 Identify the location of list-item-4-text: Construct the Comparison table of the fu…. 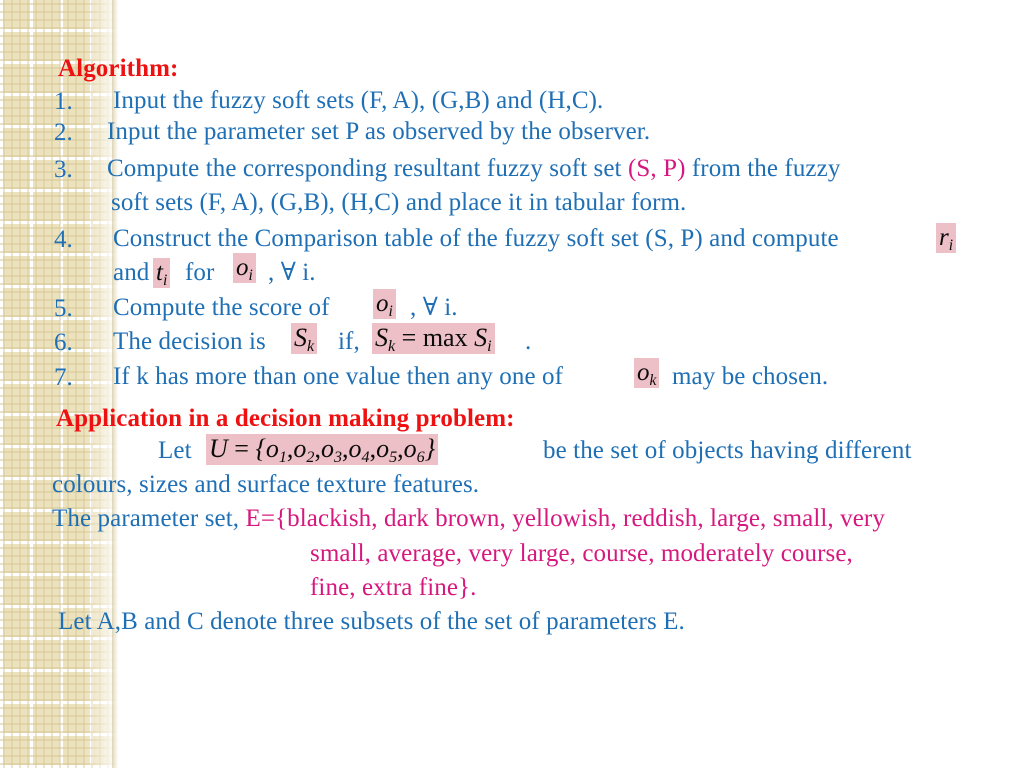
(476, 238).